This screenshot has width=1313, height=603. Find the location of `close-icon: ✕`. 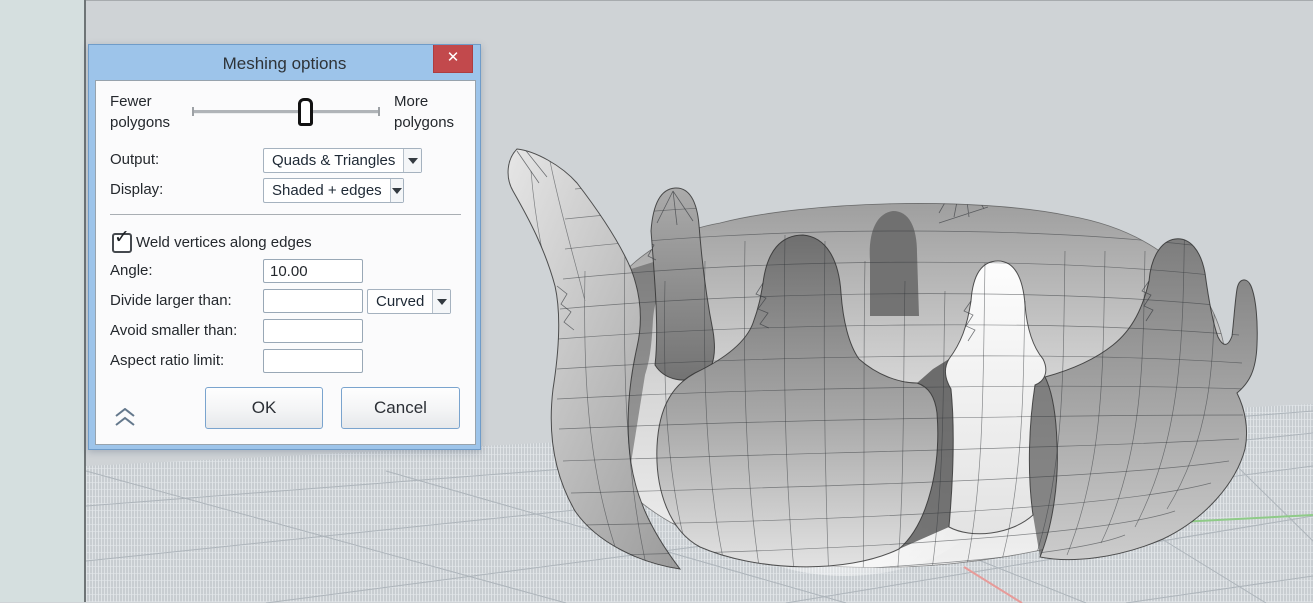

close-icon: ✕ is located at coordinates (453, 57).